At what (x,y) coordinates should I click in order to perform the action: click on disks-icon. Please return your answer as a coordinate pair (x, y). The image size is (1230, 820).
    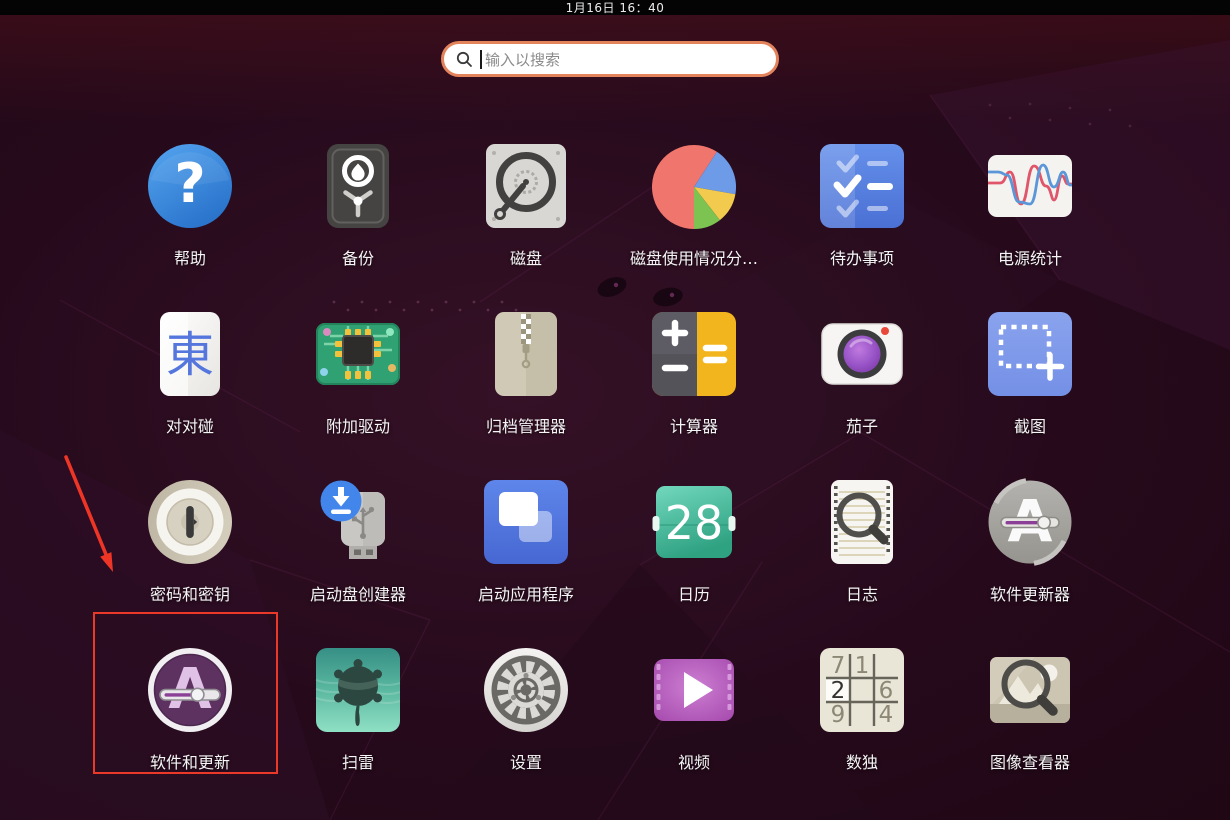
    Looking at the image, I should click on (526, 186).